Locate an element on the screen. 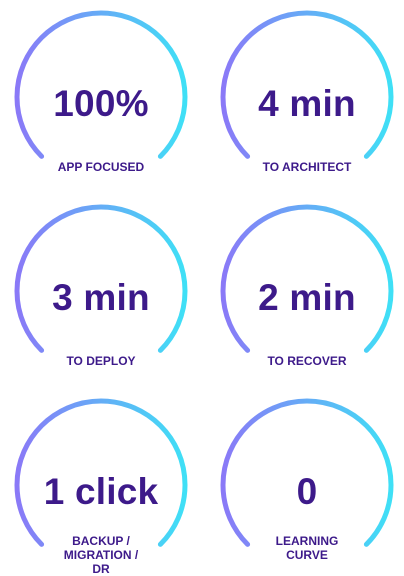 The width and height of the screenshot is (404, 576). stat-to-deploy: 3 min TO DEPLOY is located at coordinates (101, 290).